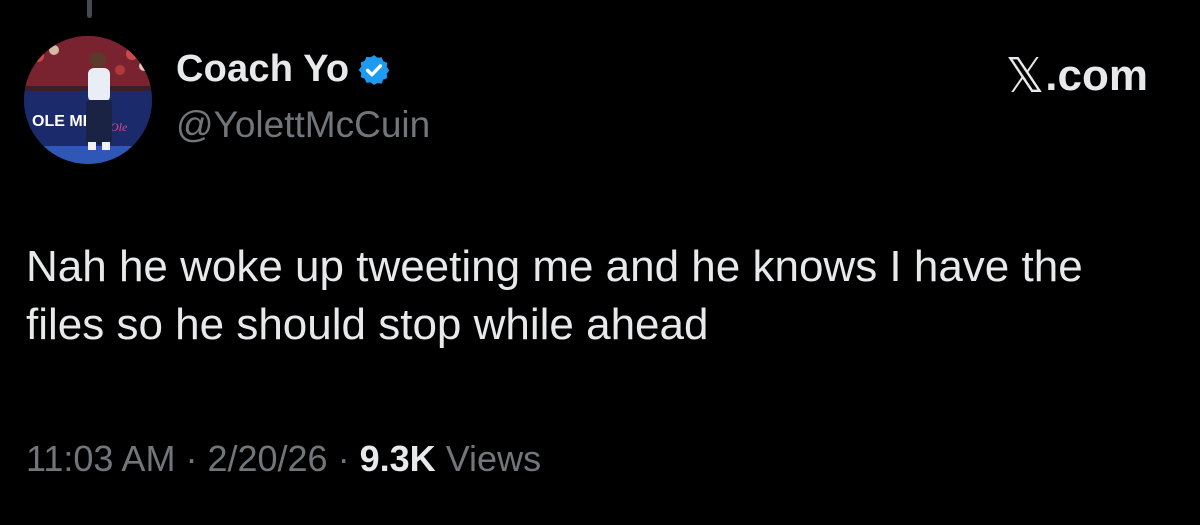 The width and height of the screenshot is (1200, 525). I want to click on author-name-row: Coach Yo, so click(283, 69).